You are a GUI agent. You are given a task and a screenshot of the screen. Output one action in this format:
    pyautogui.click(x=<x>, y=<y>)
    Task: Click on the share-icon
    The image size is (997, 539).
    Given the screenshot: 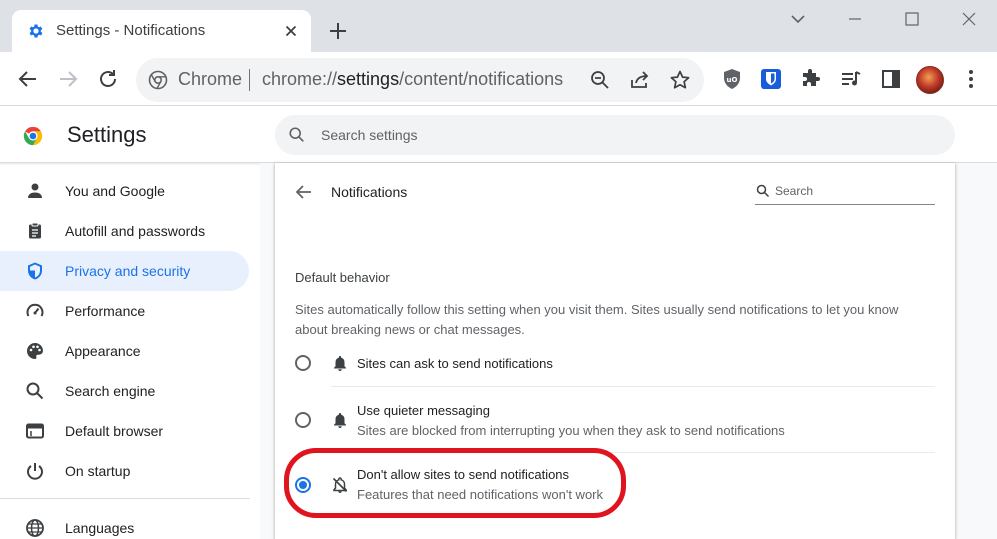 What is the action you would take?
    pyautogui.click(x=640, y=80)
    